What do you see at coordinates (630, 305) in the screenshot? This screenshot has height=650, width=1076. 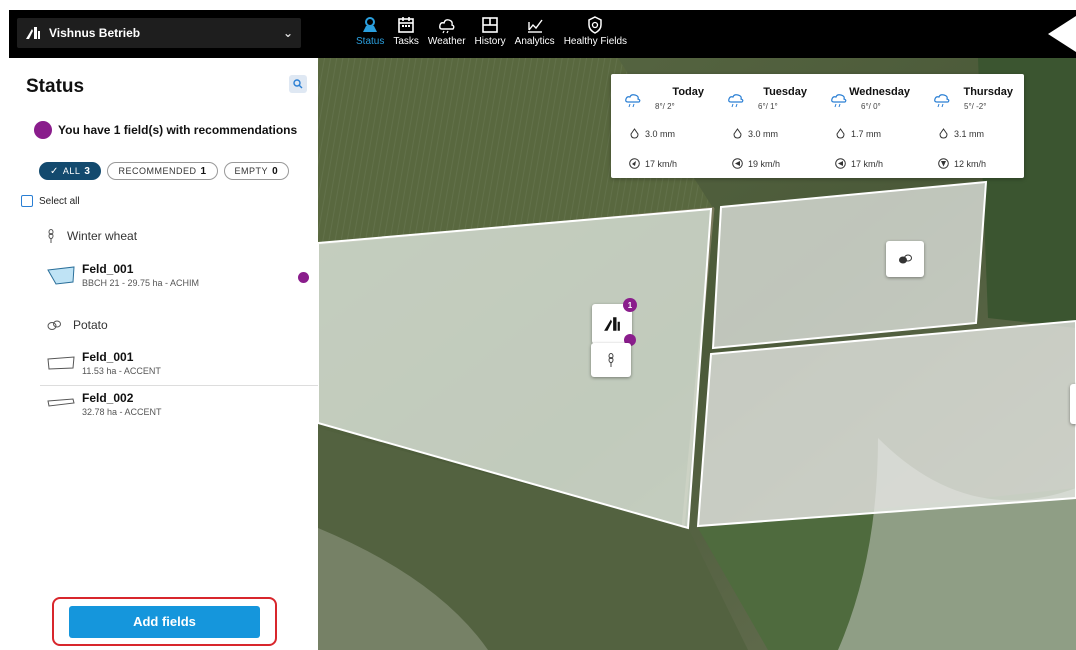 I see `recommendation-count-badge: 1` at bounding box center [630, 305].